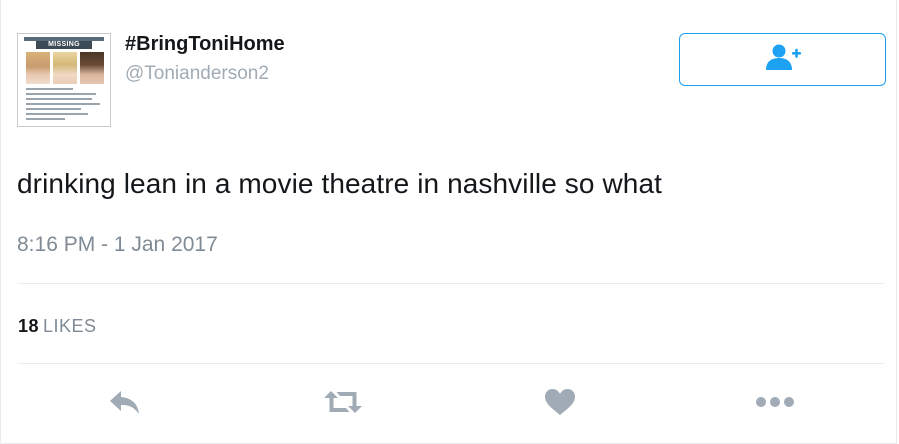 Image resolution: width=899 pixels, height=444 pixels. I want to click on more-button, so click(775, 404).